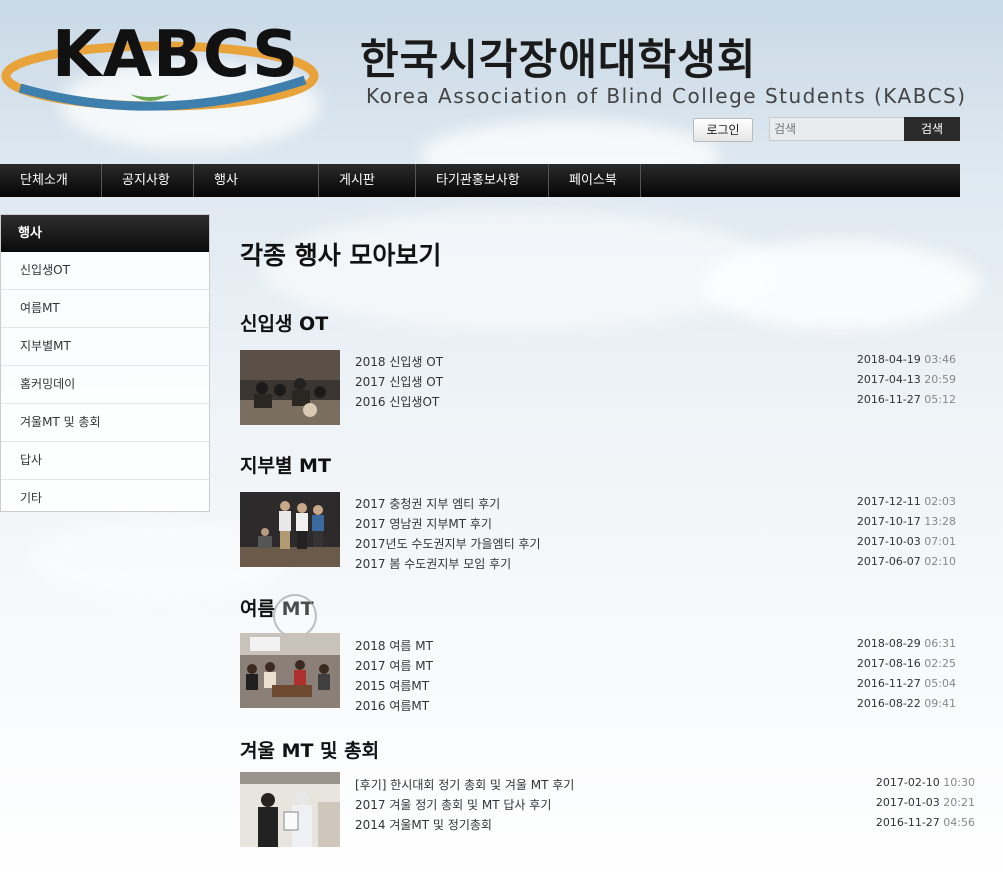 Image resolution: width=1003 pixels, height=888 pixels. Describe the element at coordinates (394, 665) in the screenshot. I see `post-link: 2017 여름 MT` at that location.